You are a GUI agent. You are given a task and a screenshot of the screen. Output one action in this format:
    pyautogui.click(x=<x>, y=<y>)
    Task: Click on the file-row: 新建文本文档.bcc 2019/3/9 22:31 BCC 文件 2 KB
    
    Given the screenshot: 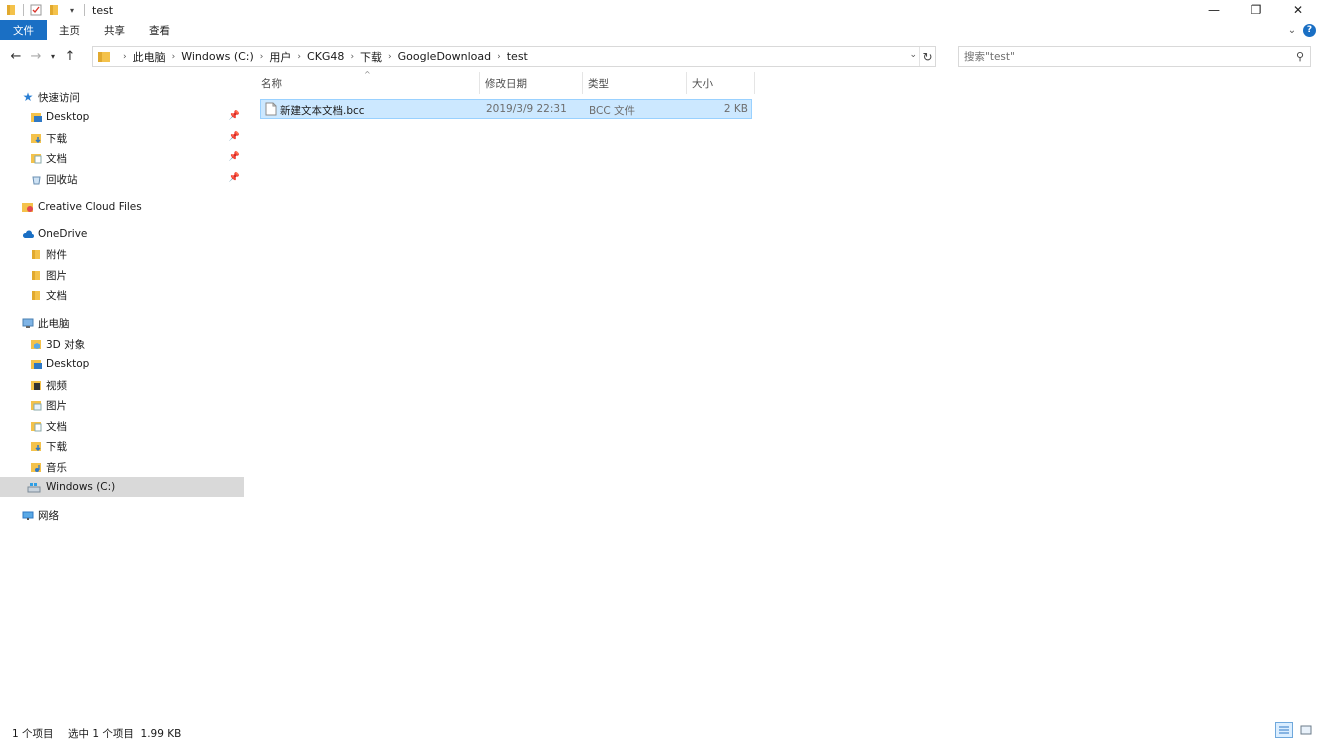 What is the action you would take?
    pyautogui.click(x=506, y=109)
    